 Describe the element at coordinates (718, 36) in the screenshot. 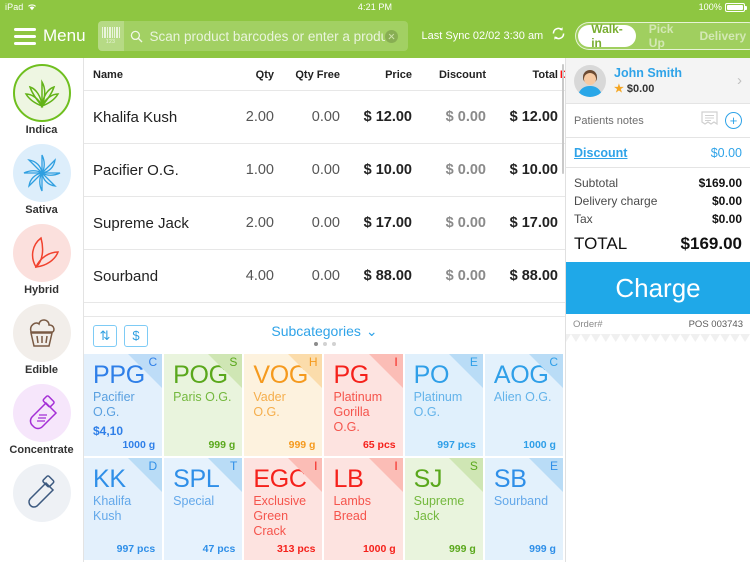

I see `segment-delivery: Delivery` at that location.